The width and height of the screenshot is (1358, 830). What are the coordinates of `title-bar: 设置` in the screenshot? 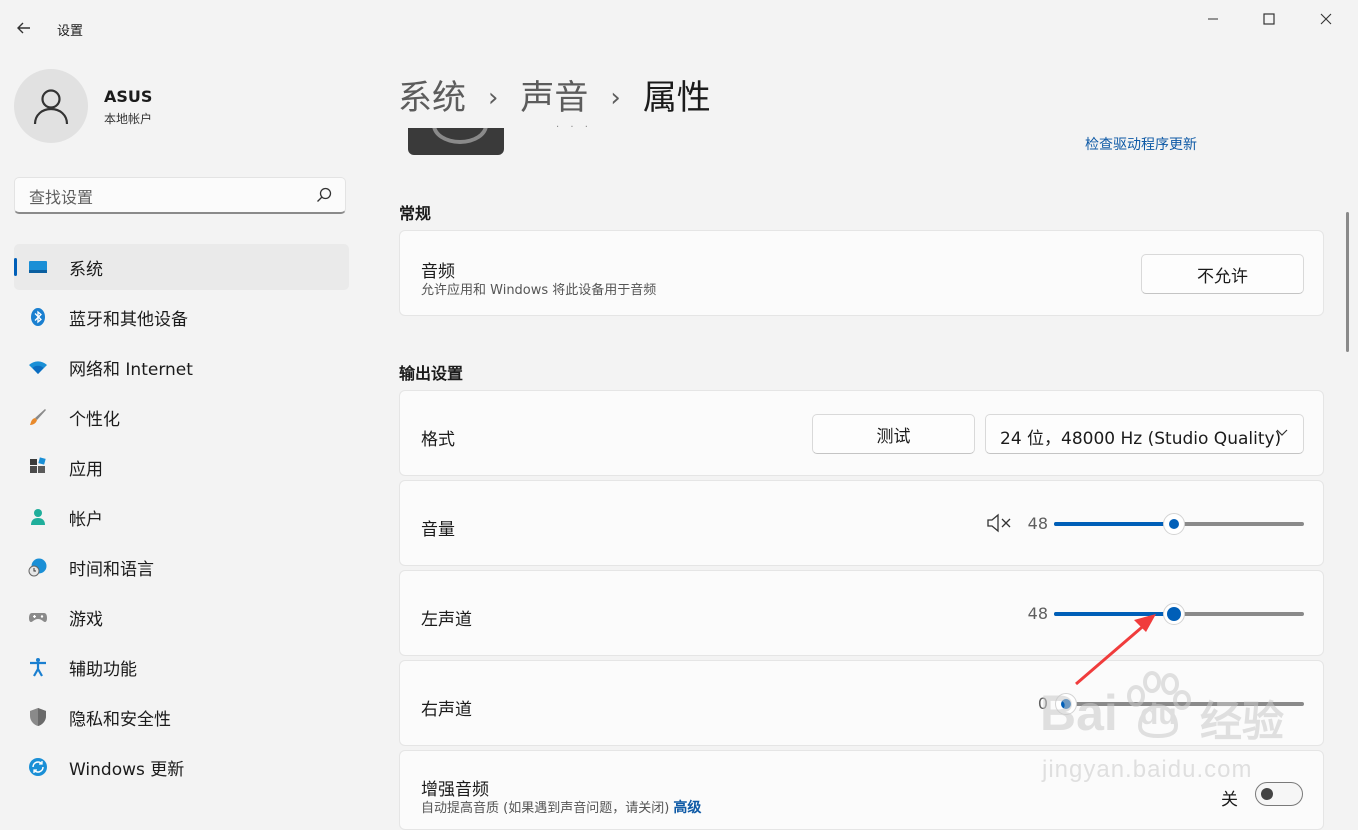 It's located at (679, 28).